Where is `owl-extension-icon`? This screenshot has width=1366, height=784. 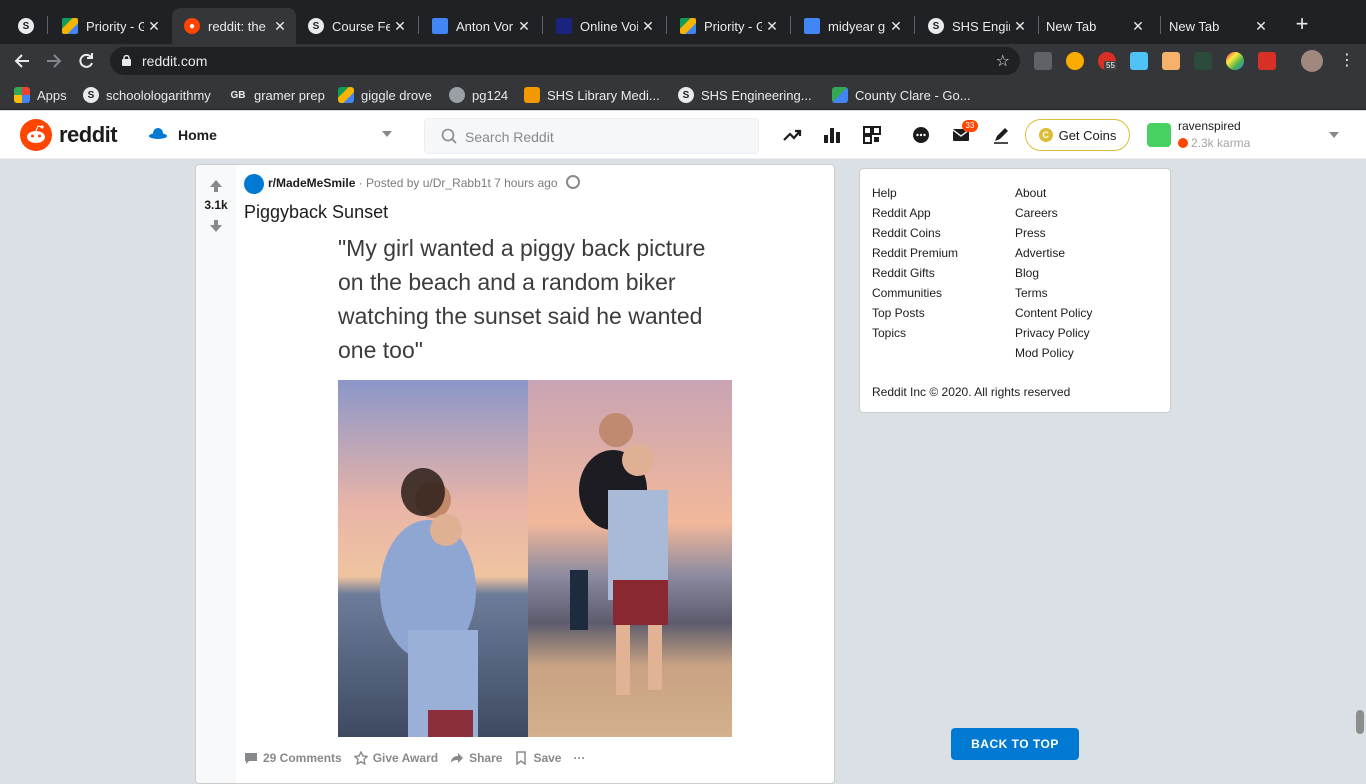 owl-extension-icon is located at coordinates (1075, 61).